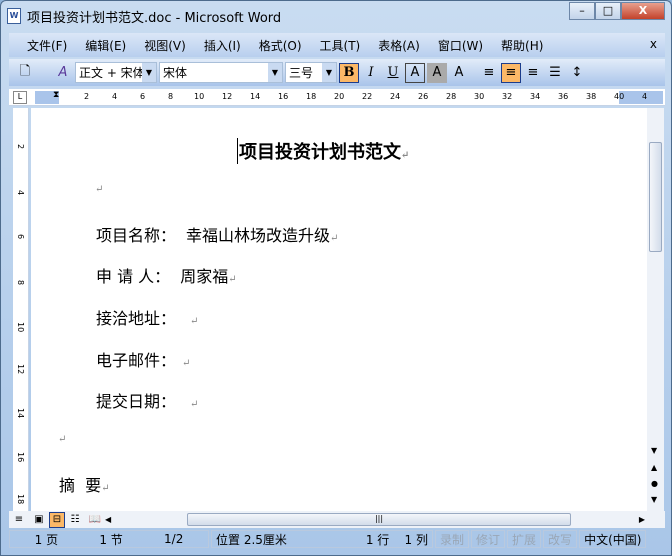 This screenshot has height=556, width=672. What do you see at coordinates (47, 45) in the screenshot?
I see `menu-file: 文件(F)` at bounding box center [47, 45].